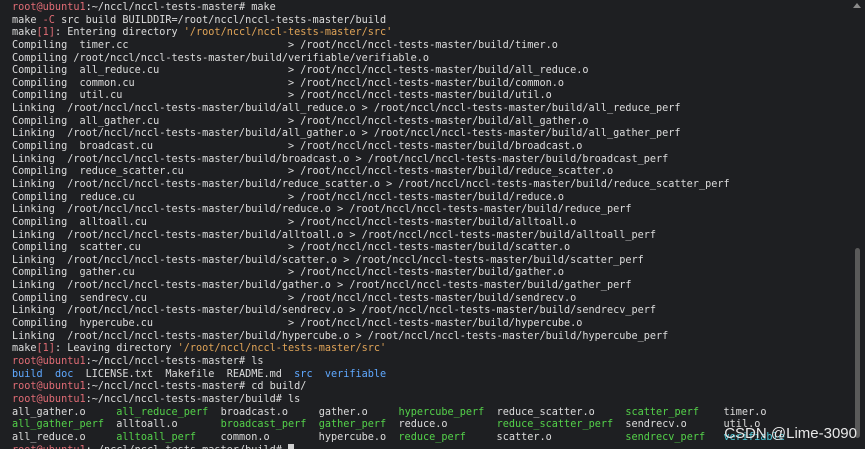 This screenshot has height=449, width=865. Describe the element at coordinates (162, 412) in the screenshot. I see `terminal-text-segment: all_reduce_perf` at that location.